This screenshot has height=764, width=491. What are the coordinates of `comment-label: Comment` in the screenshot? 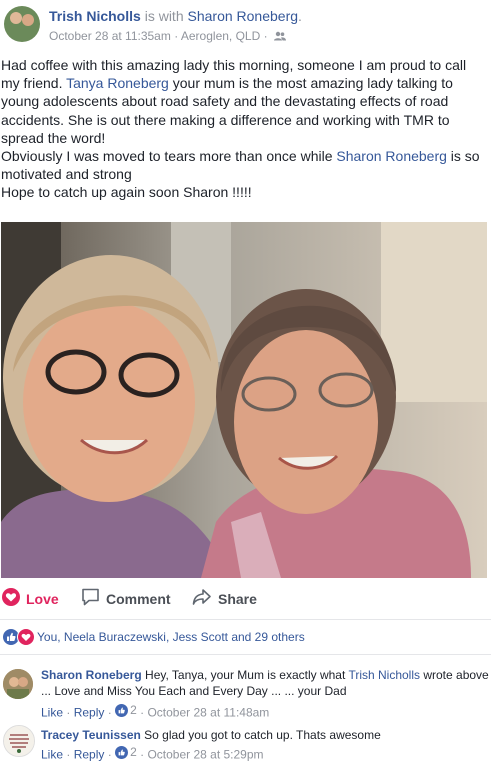 It's located at (138, 598).